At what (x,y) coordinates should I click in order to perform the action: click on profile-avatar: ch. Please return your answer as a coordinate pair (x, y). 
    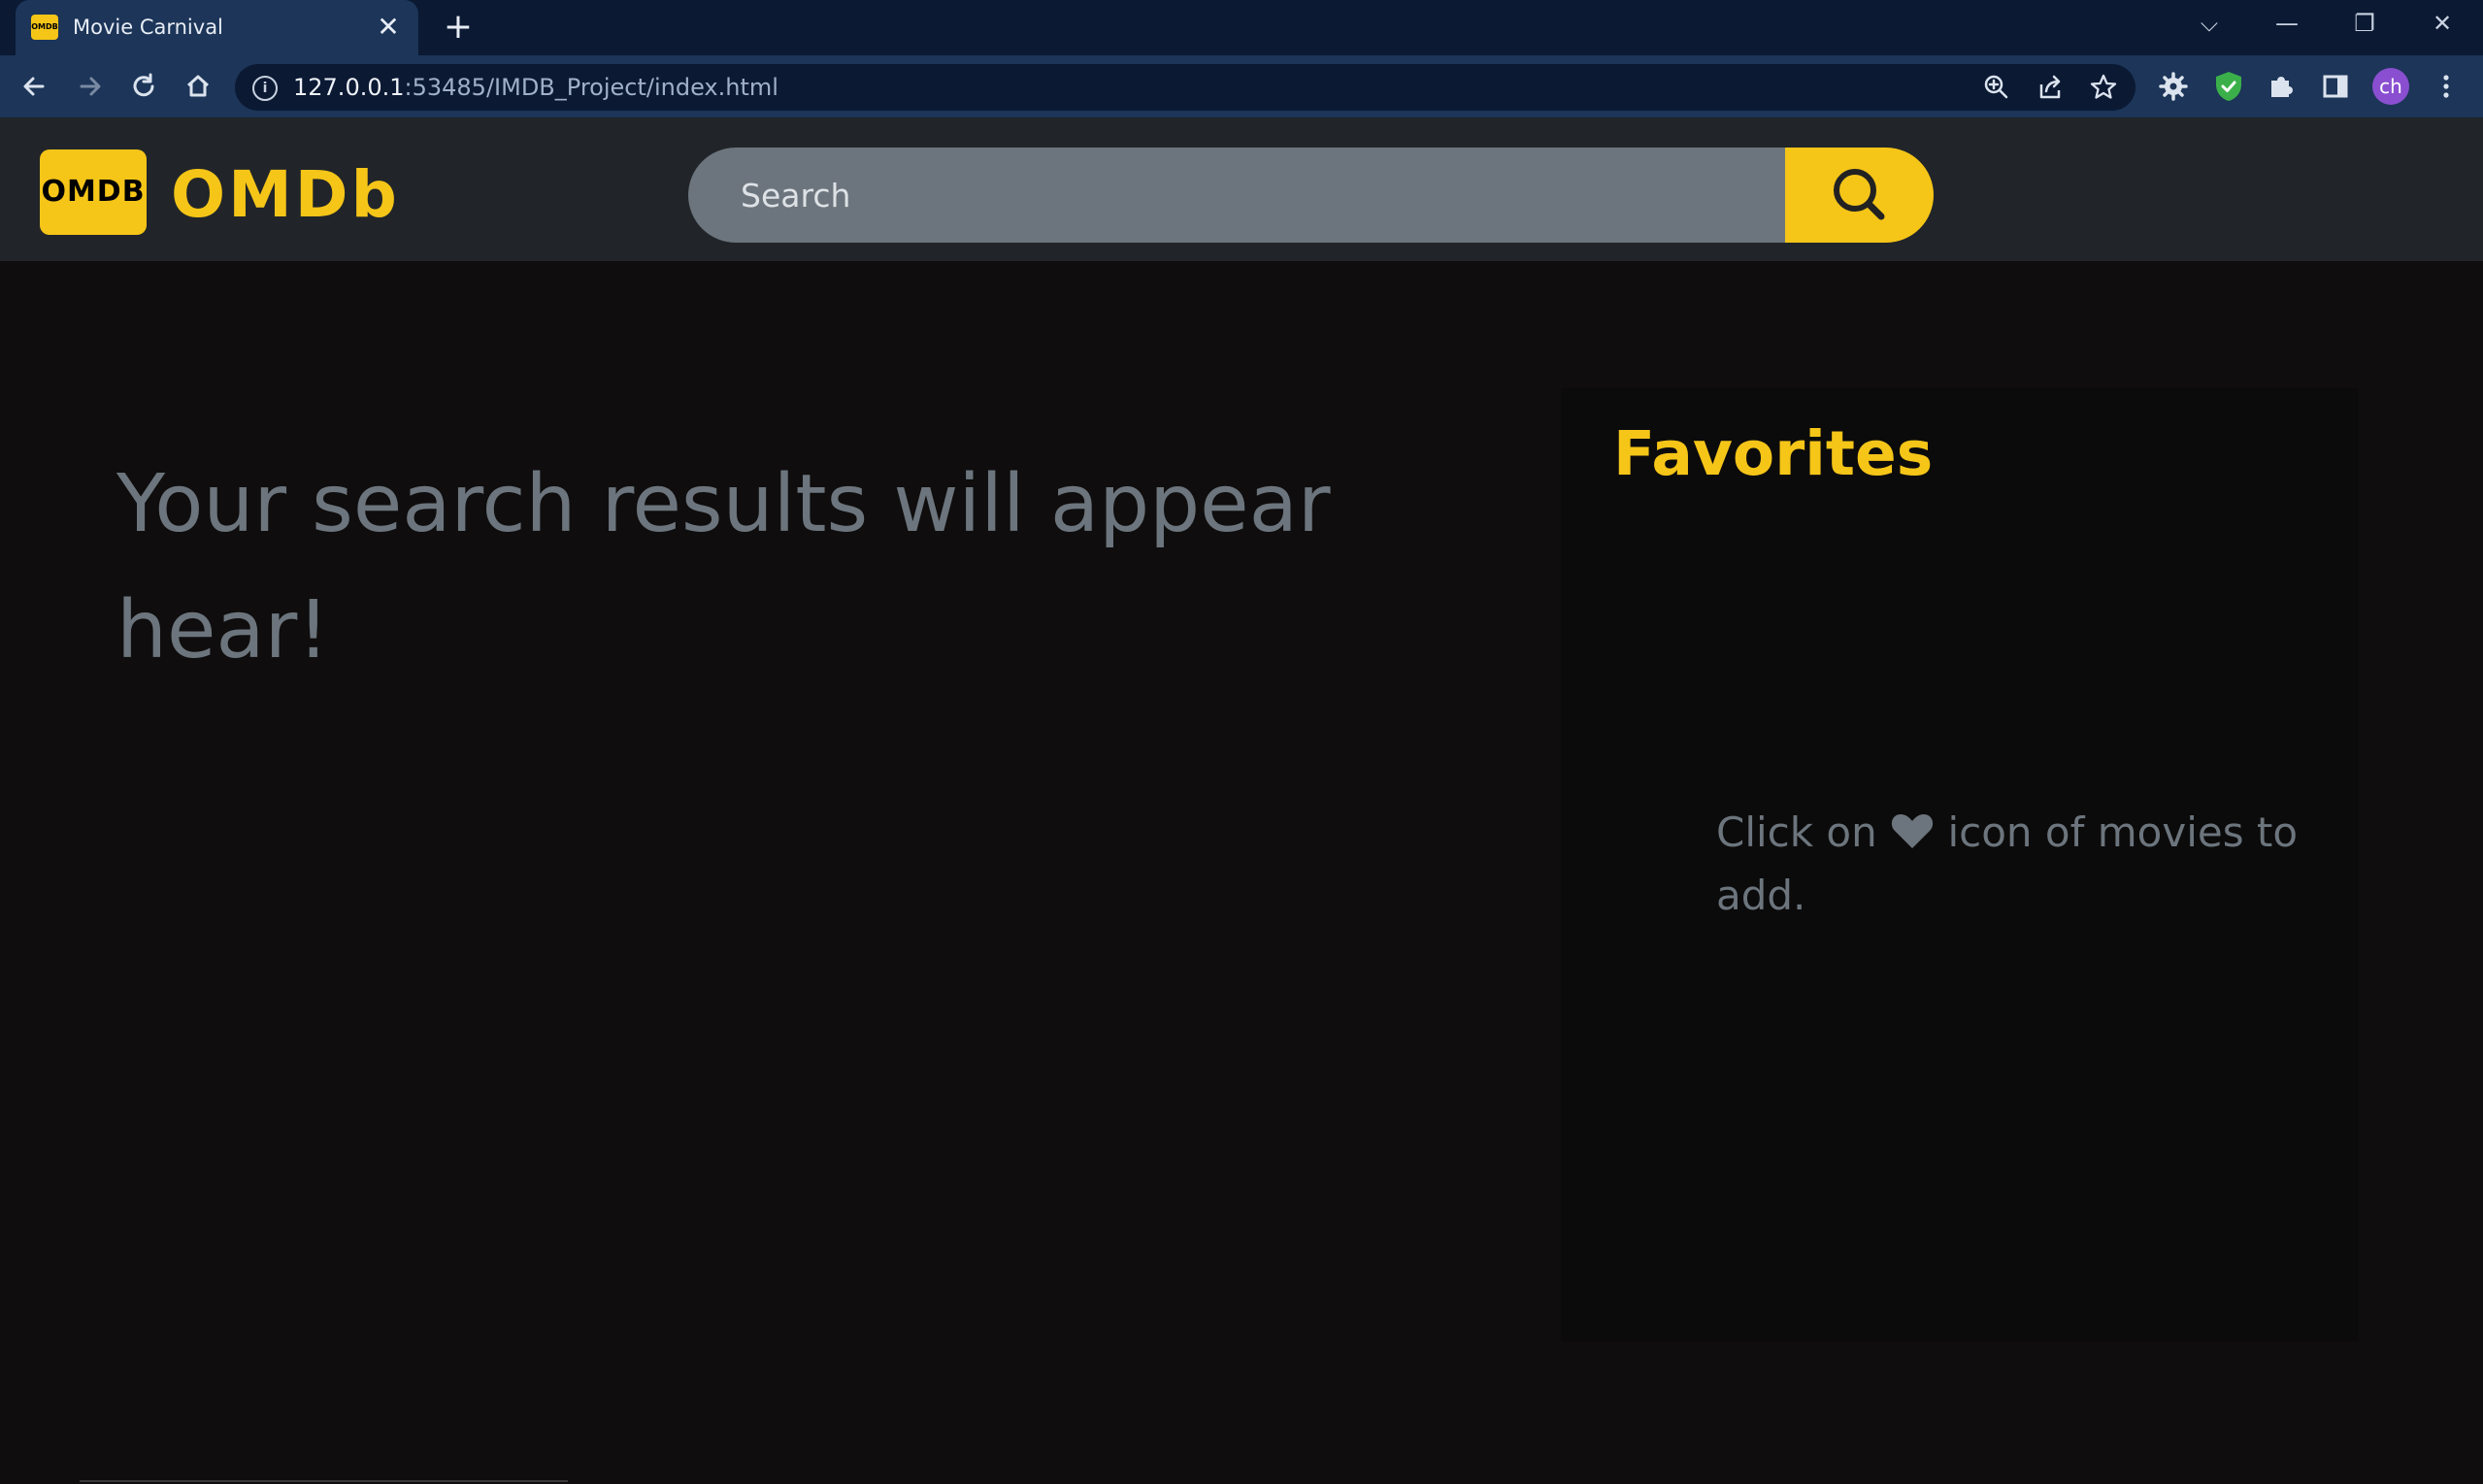
    Looking at the image, I should click on (2390, 86).